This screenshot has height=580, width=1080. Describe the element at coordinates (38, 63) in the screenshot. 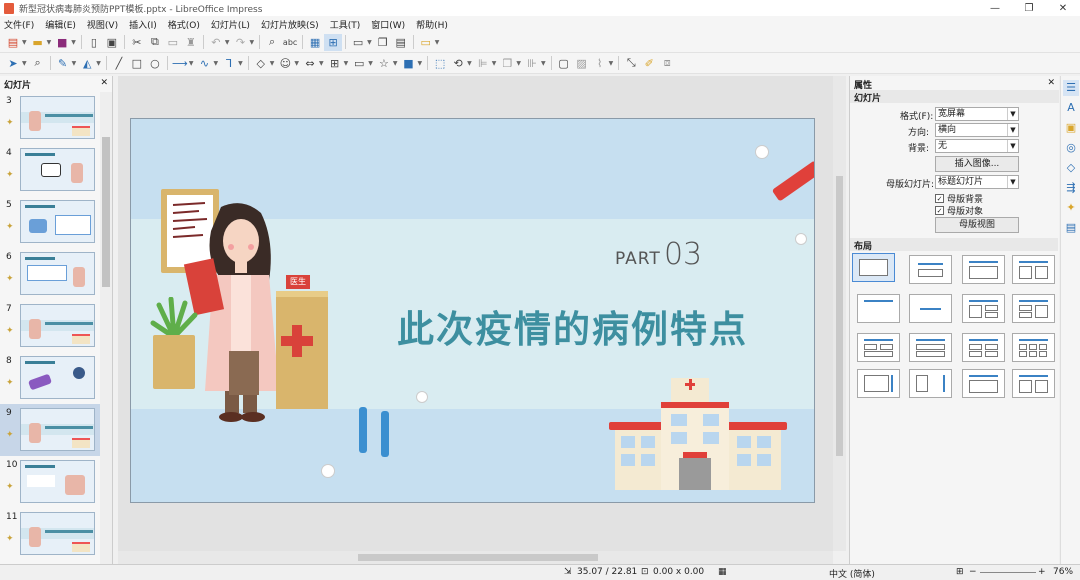

I see `zoom-icon: ⌕` at that location.